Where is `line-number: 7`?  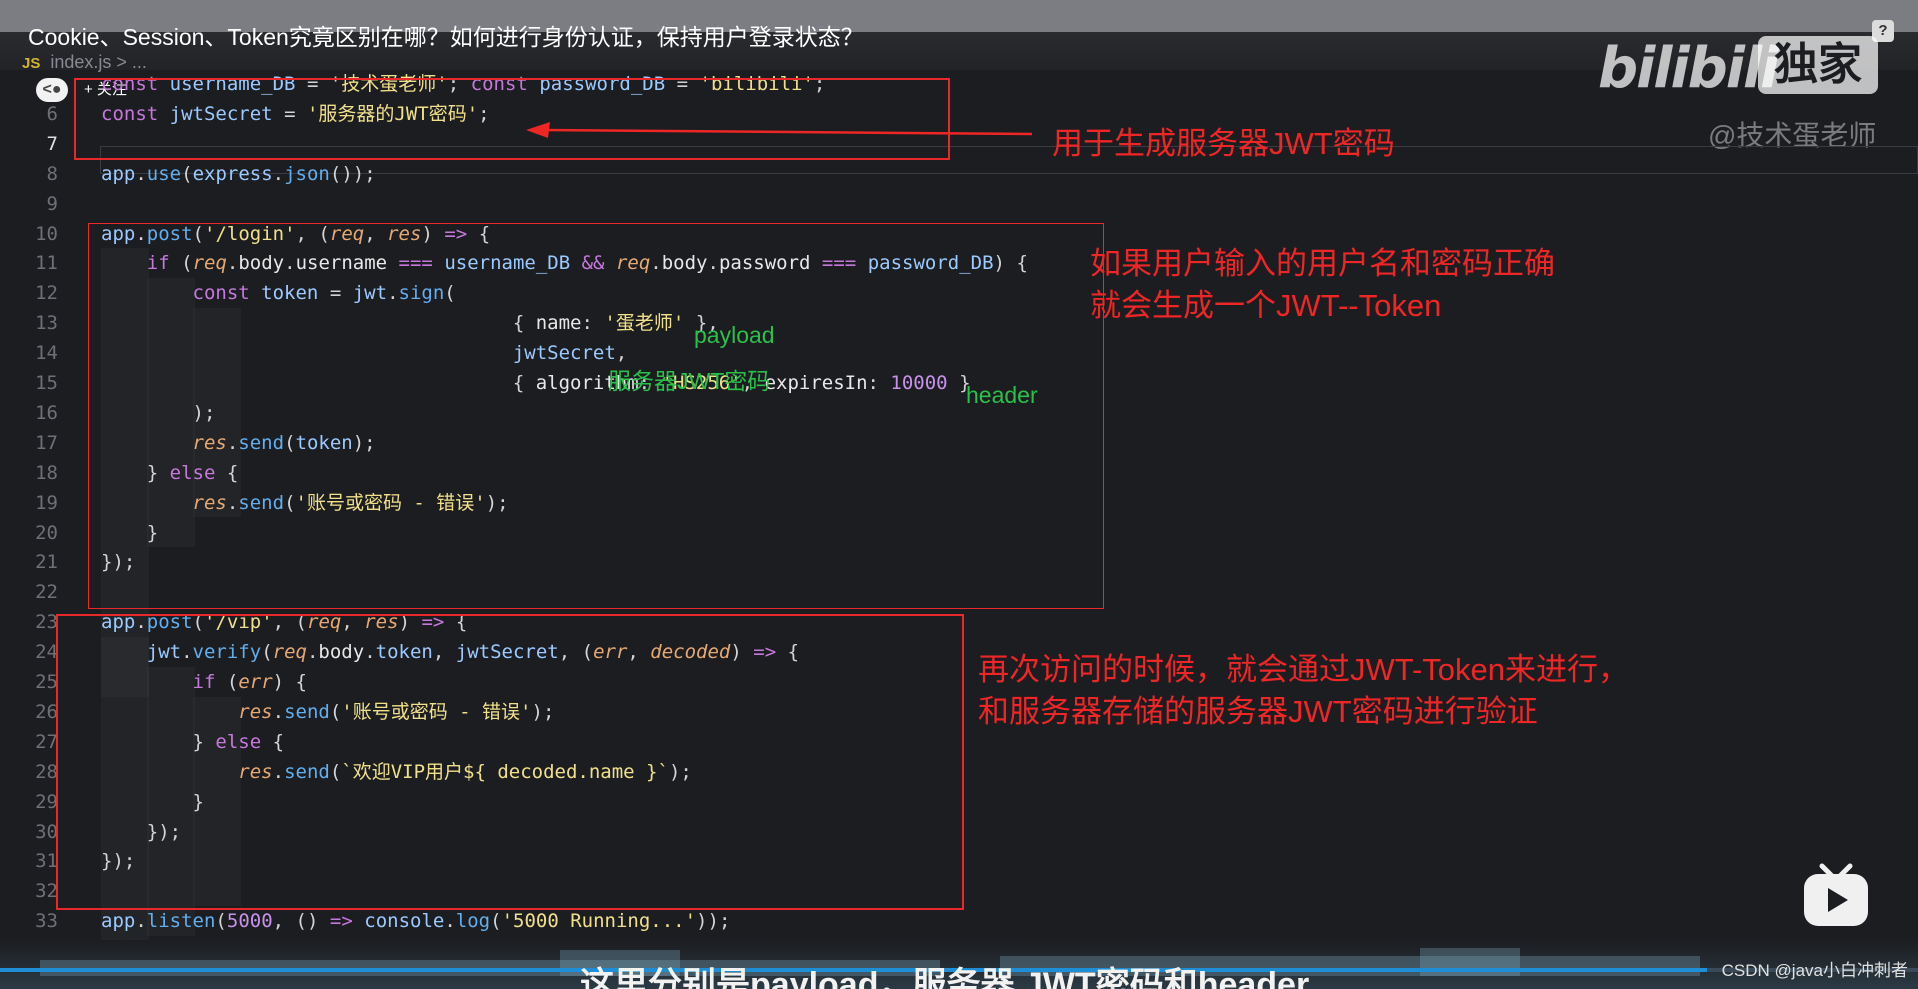
line-number: 7 is located at coordinates (52, 143).